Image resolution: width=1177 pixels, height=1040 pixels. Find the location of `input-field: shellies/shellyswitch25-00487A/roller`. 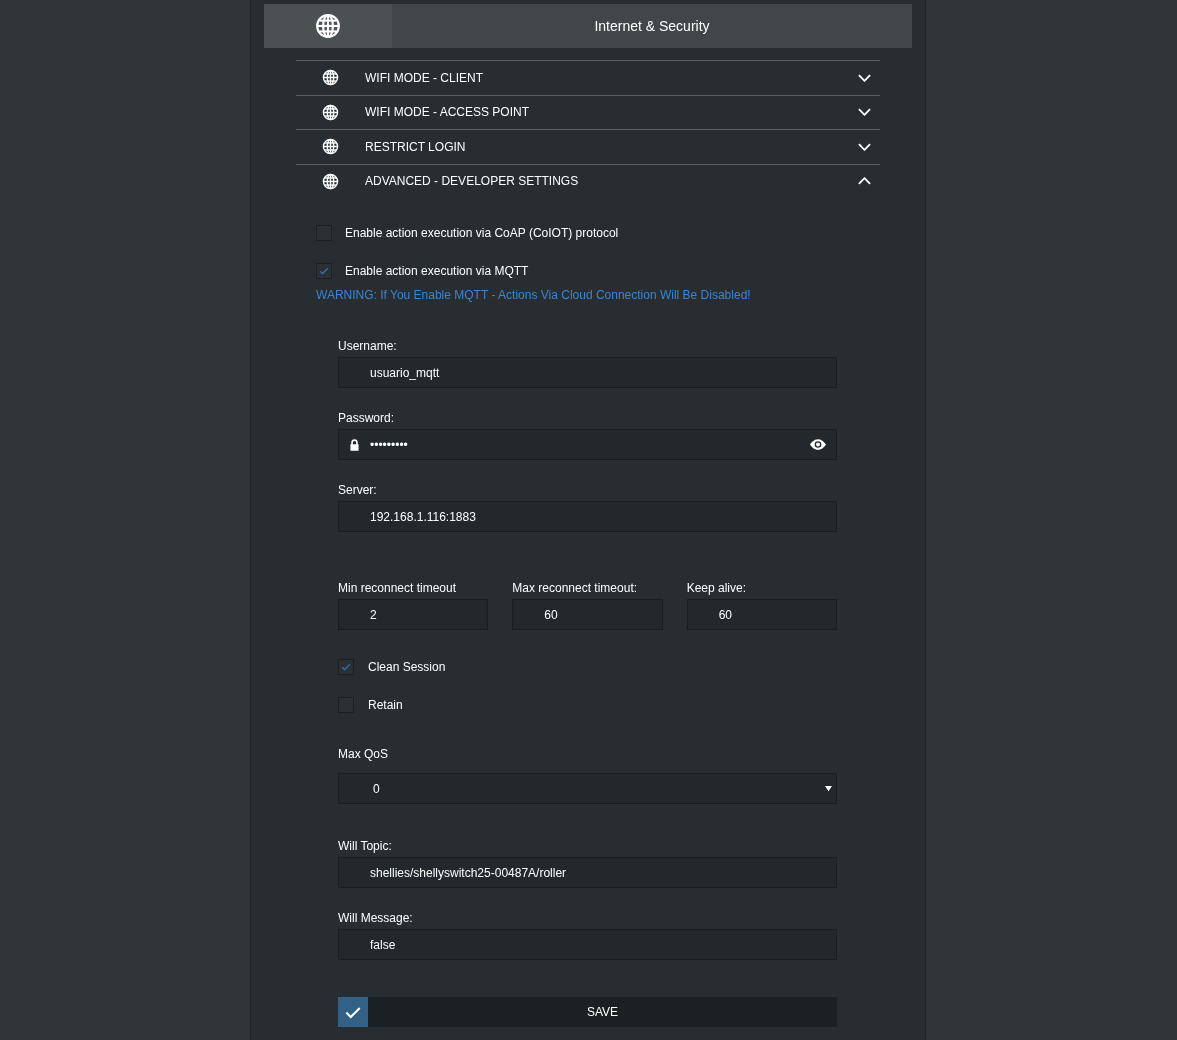

input-field: shellies/shellyswitch25-00487A/roller is located at coordinates (587, 872).